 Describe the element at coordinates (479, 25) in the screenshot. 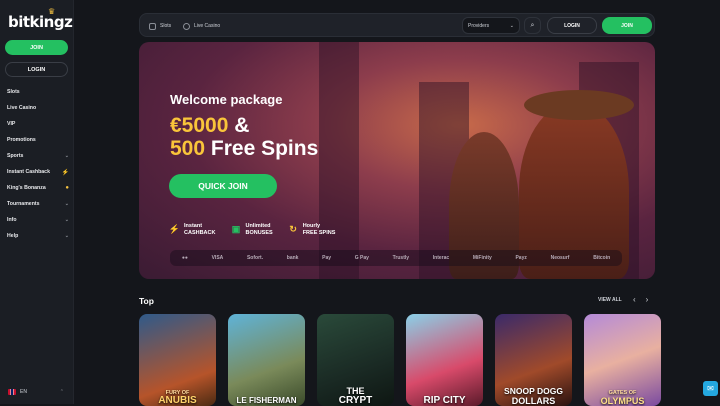

I see `providers-label: Providers` at that location.